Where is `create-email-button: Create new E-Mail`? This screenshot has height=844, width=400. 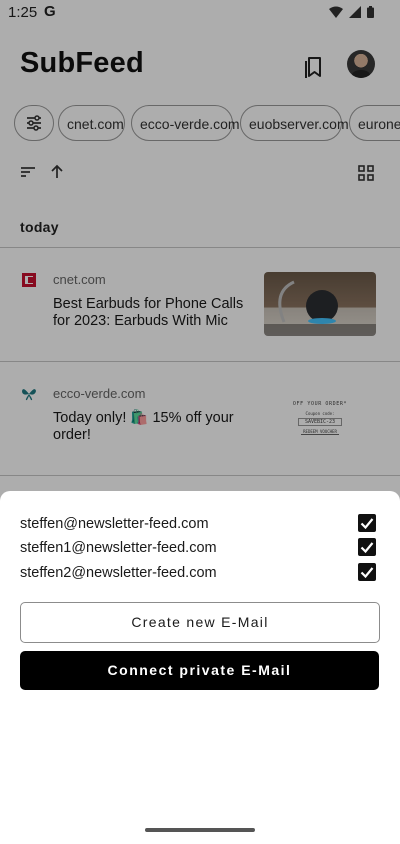
create-email-button: Create new E-Mail is located at coordinates (200, 622).